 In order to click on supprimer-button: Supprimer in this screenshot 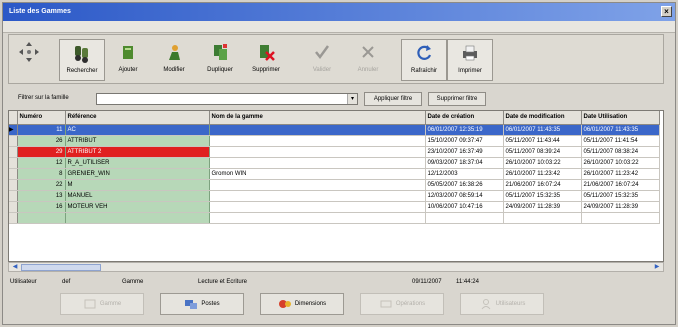, I will do `click(266, 60)`.